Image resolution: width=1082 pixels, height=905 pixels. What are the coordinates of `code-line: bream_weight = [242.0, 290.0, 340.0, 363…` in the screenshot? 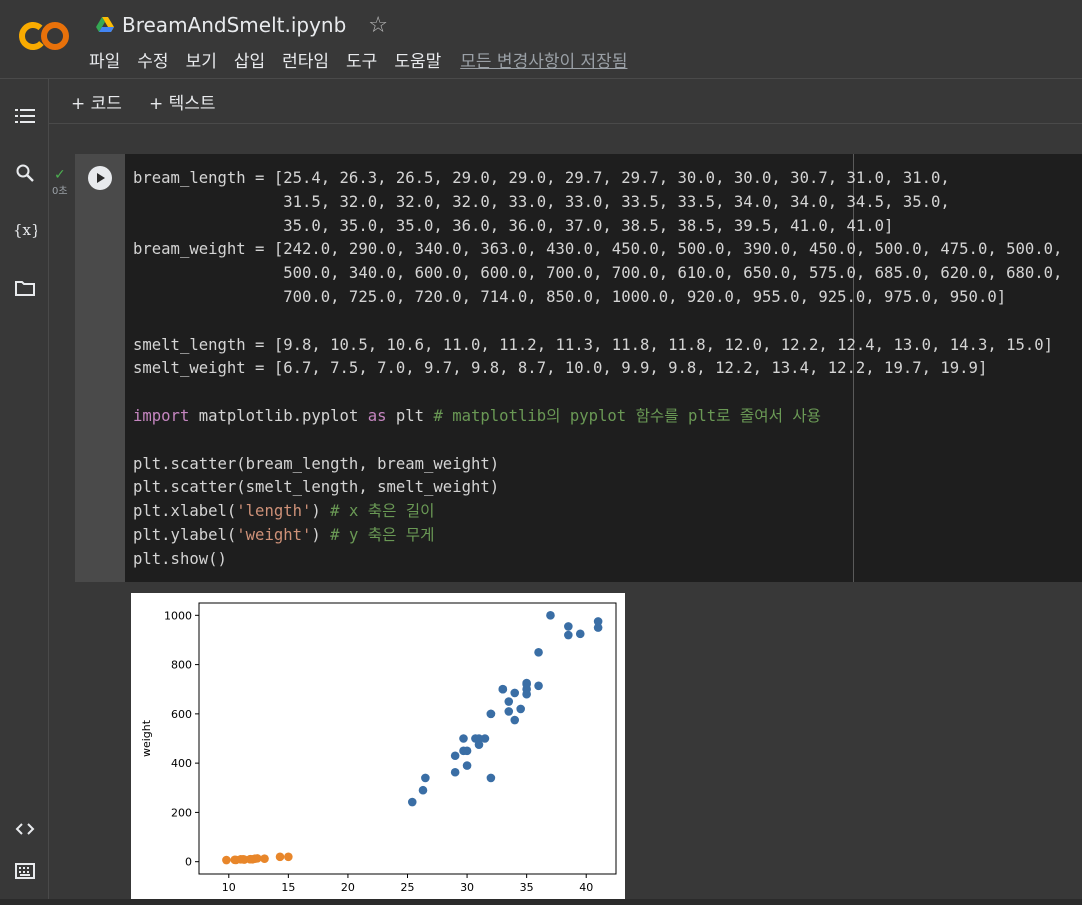 It's located at (598, 249).